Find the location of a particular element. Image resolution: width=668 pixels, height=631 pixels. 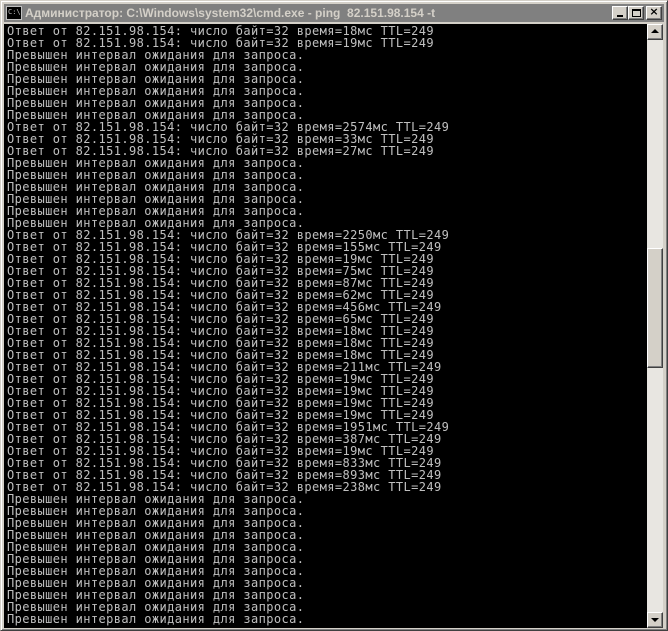

scroll-down-button is located at coordinates (655, 620).